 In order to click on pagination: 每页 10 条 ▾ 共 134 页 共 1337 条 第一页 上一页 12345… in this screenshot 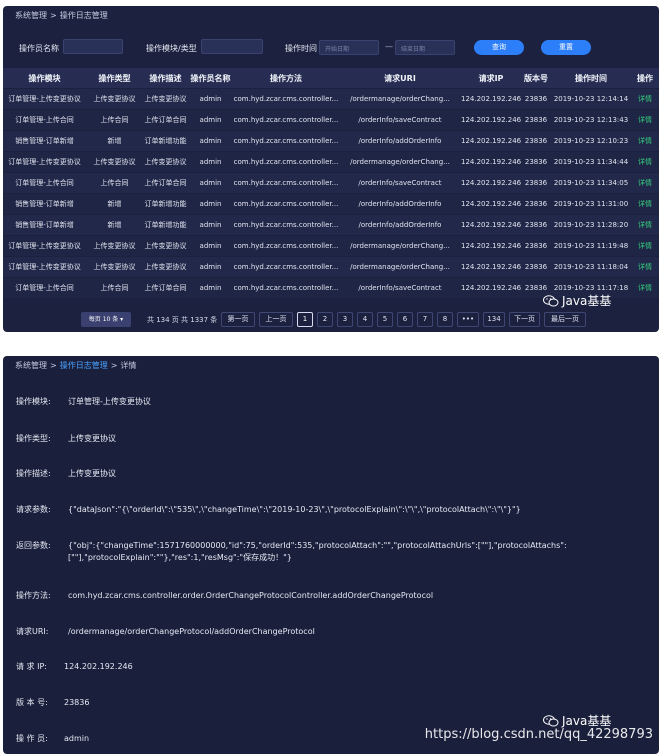, I will do `click(331, 320)`.